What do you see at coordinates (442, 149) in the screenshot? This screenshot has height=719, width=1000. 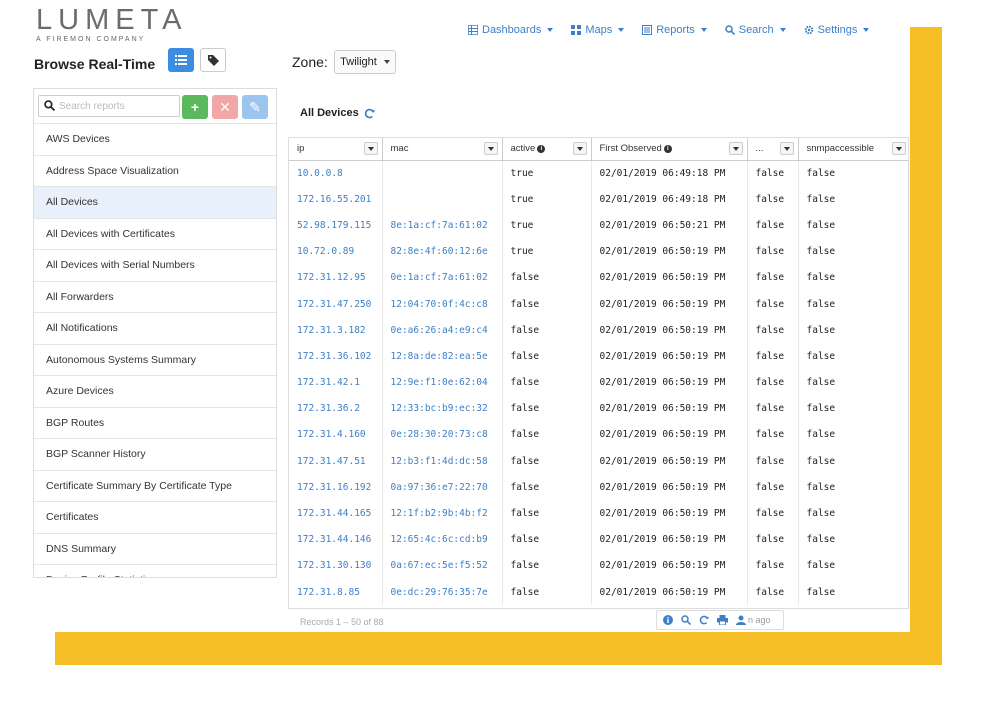 I see `column-header-mac: mac` at bounding box center [442, 149].